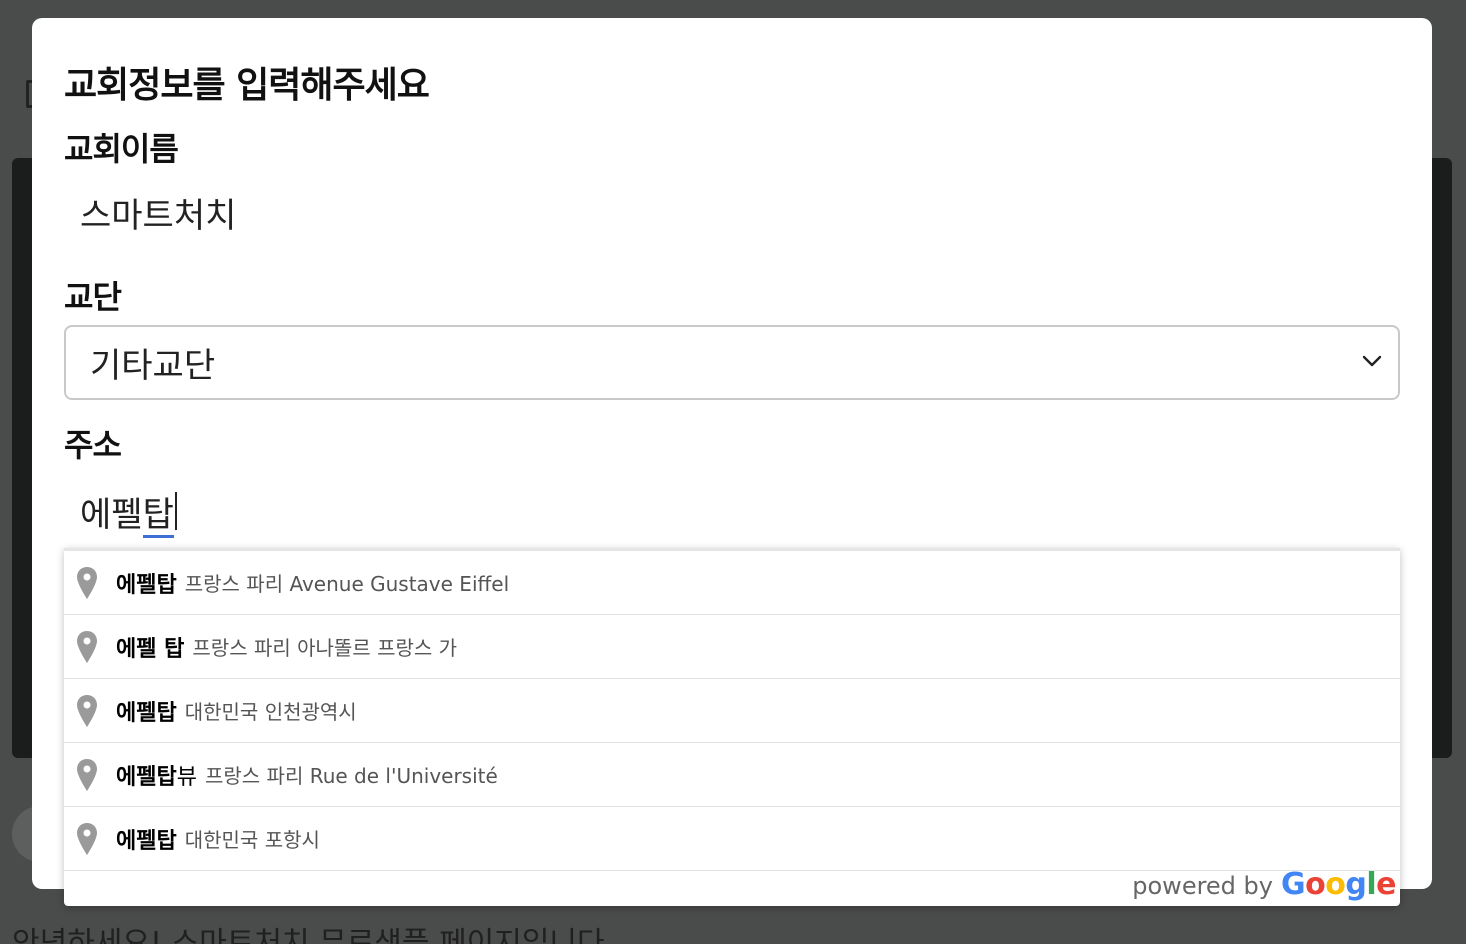 This screenshot has width=1466, height=944. Describe the element at coordinates (1372, 361) in the screenshot. I see `chevron-down-icon` at that location.